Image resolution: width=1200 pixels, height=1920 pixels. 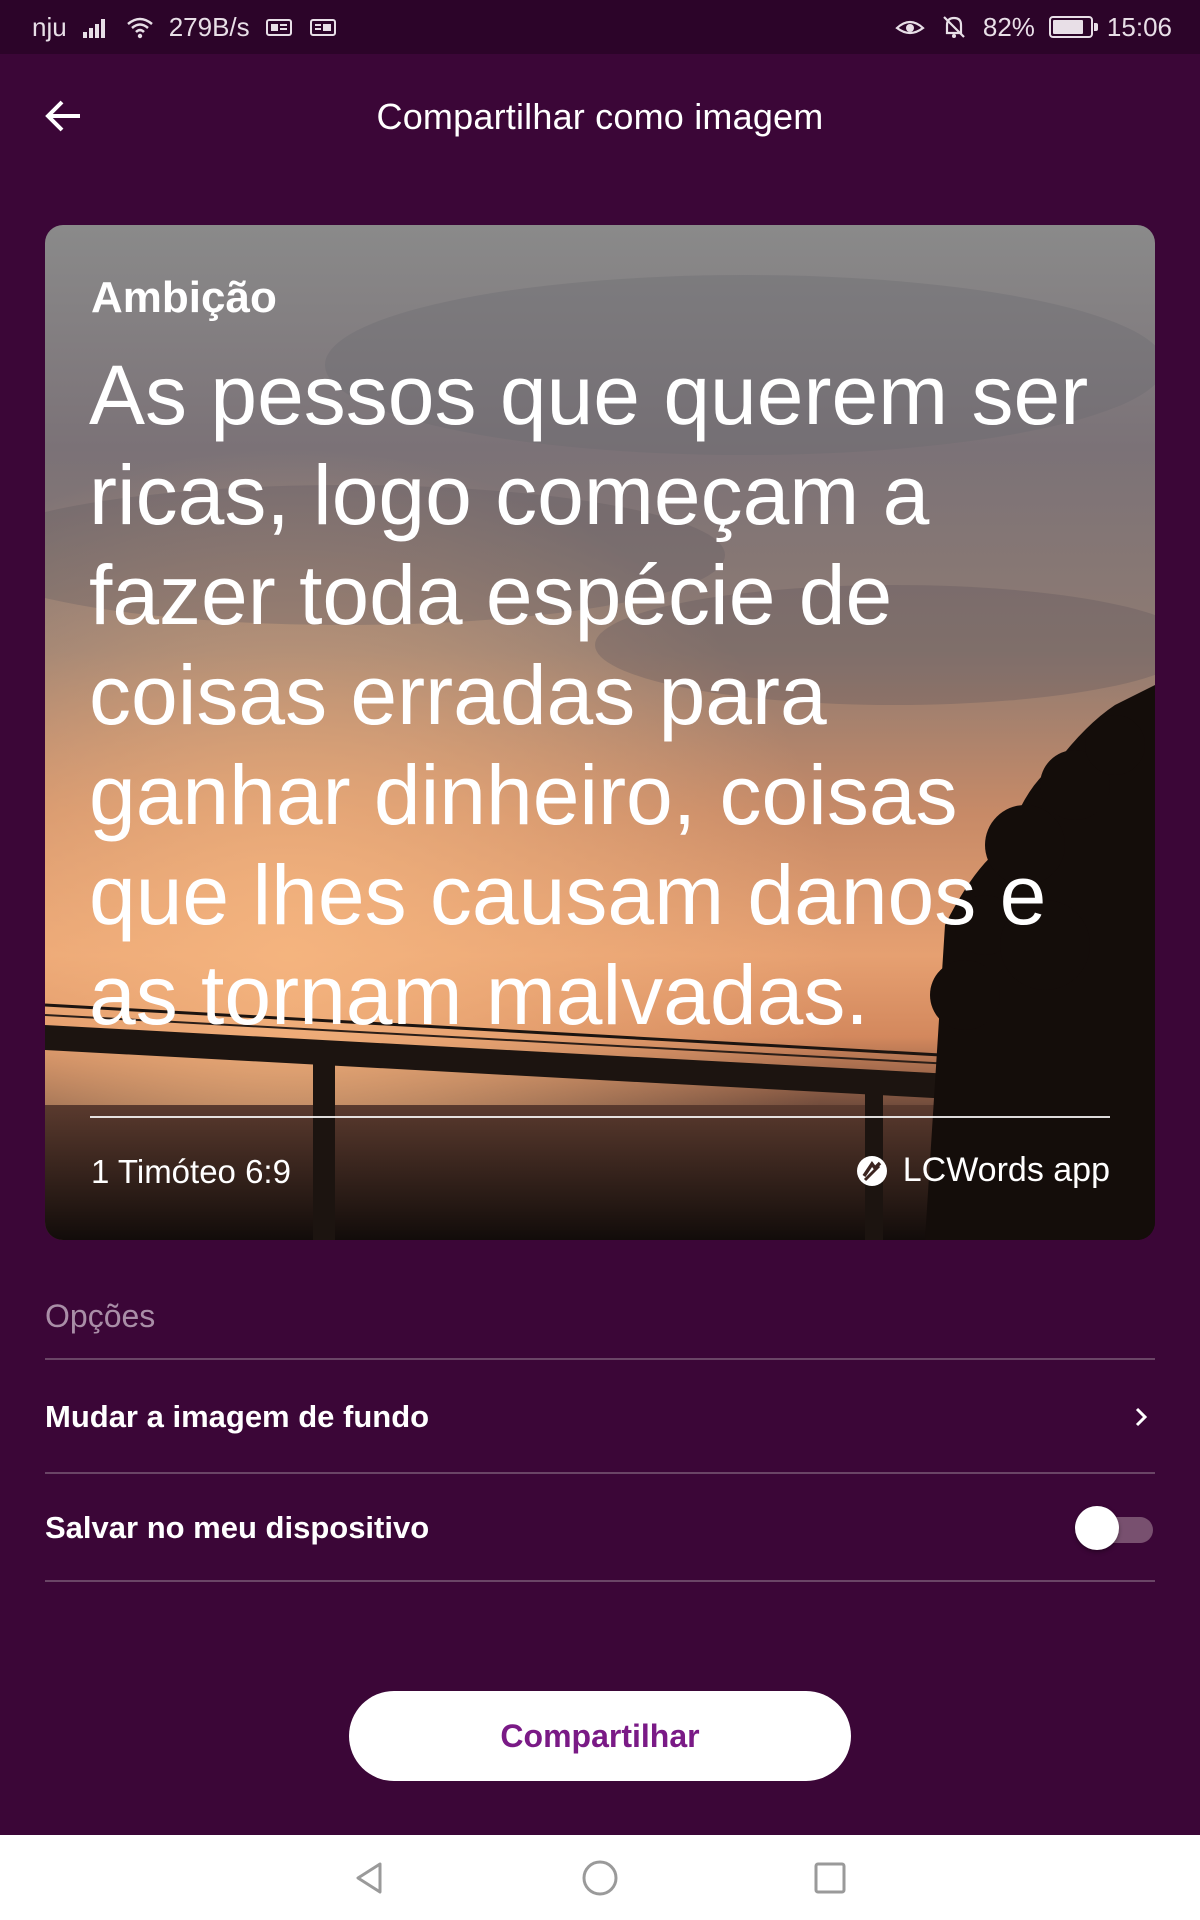 What do you see at coordinates (600, 27) in the screenshot?
I see `status-bar: nju 279B/s 82% 15:06` at bounding box center [600, 27].